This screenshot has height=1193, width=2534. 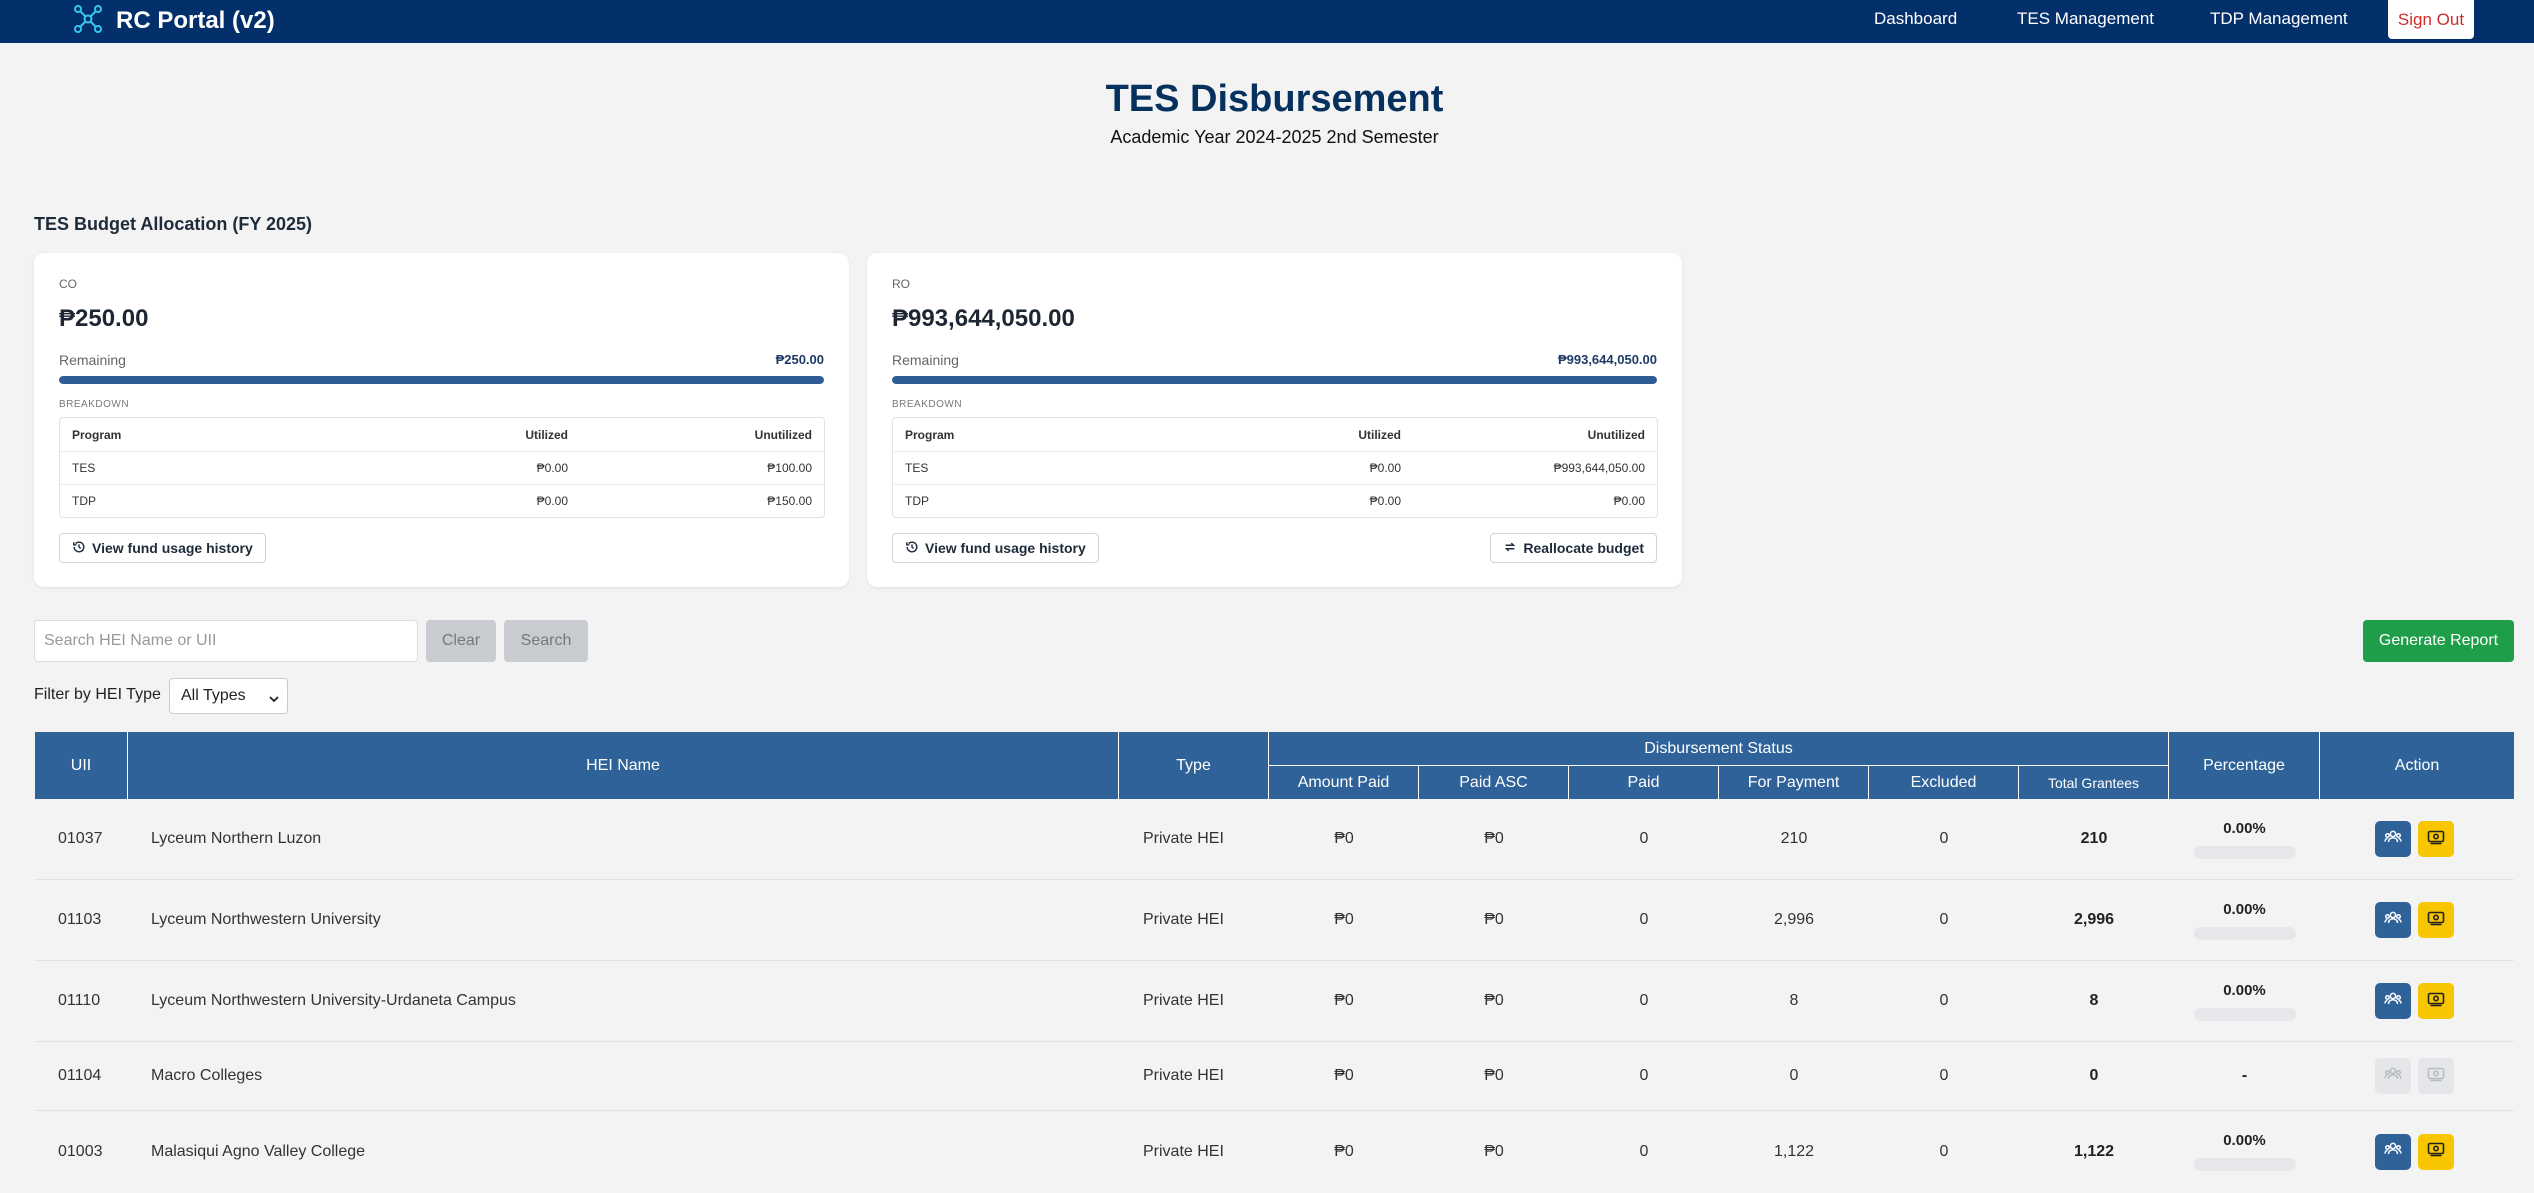 I want to click on cell-paid: 0, so click(x=1644, y=1151).